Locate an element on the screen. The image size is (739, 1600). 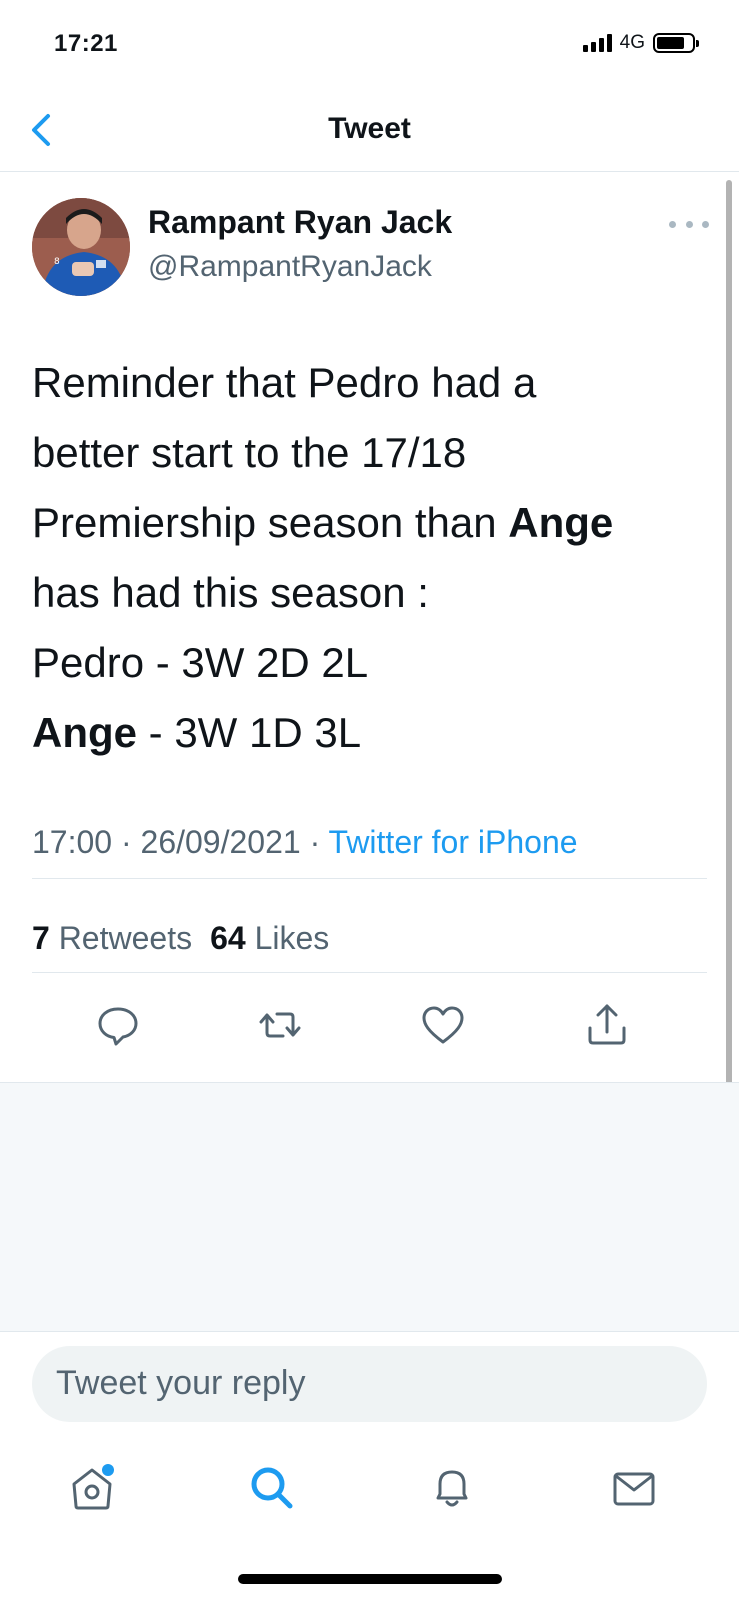
svg-text: 8 is located at coordinates (57, 262).